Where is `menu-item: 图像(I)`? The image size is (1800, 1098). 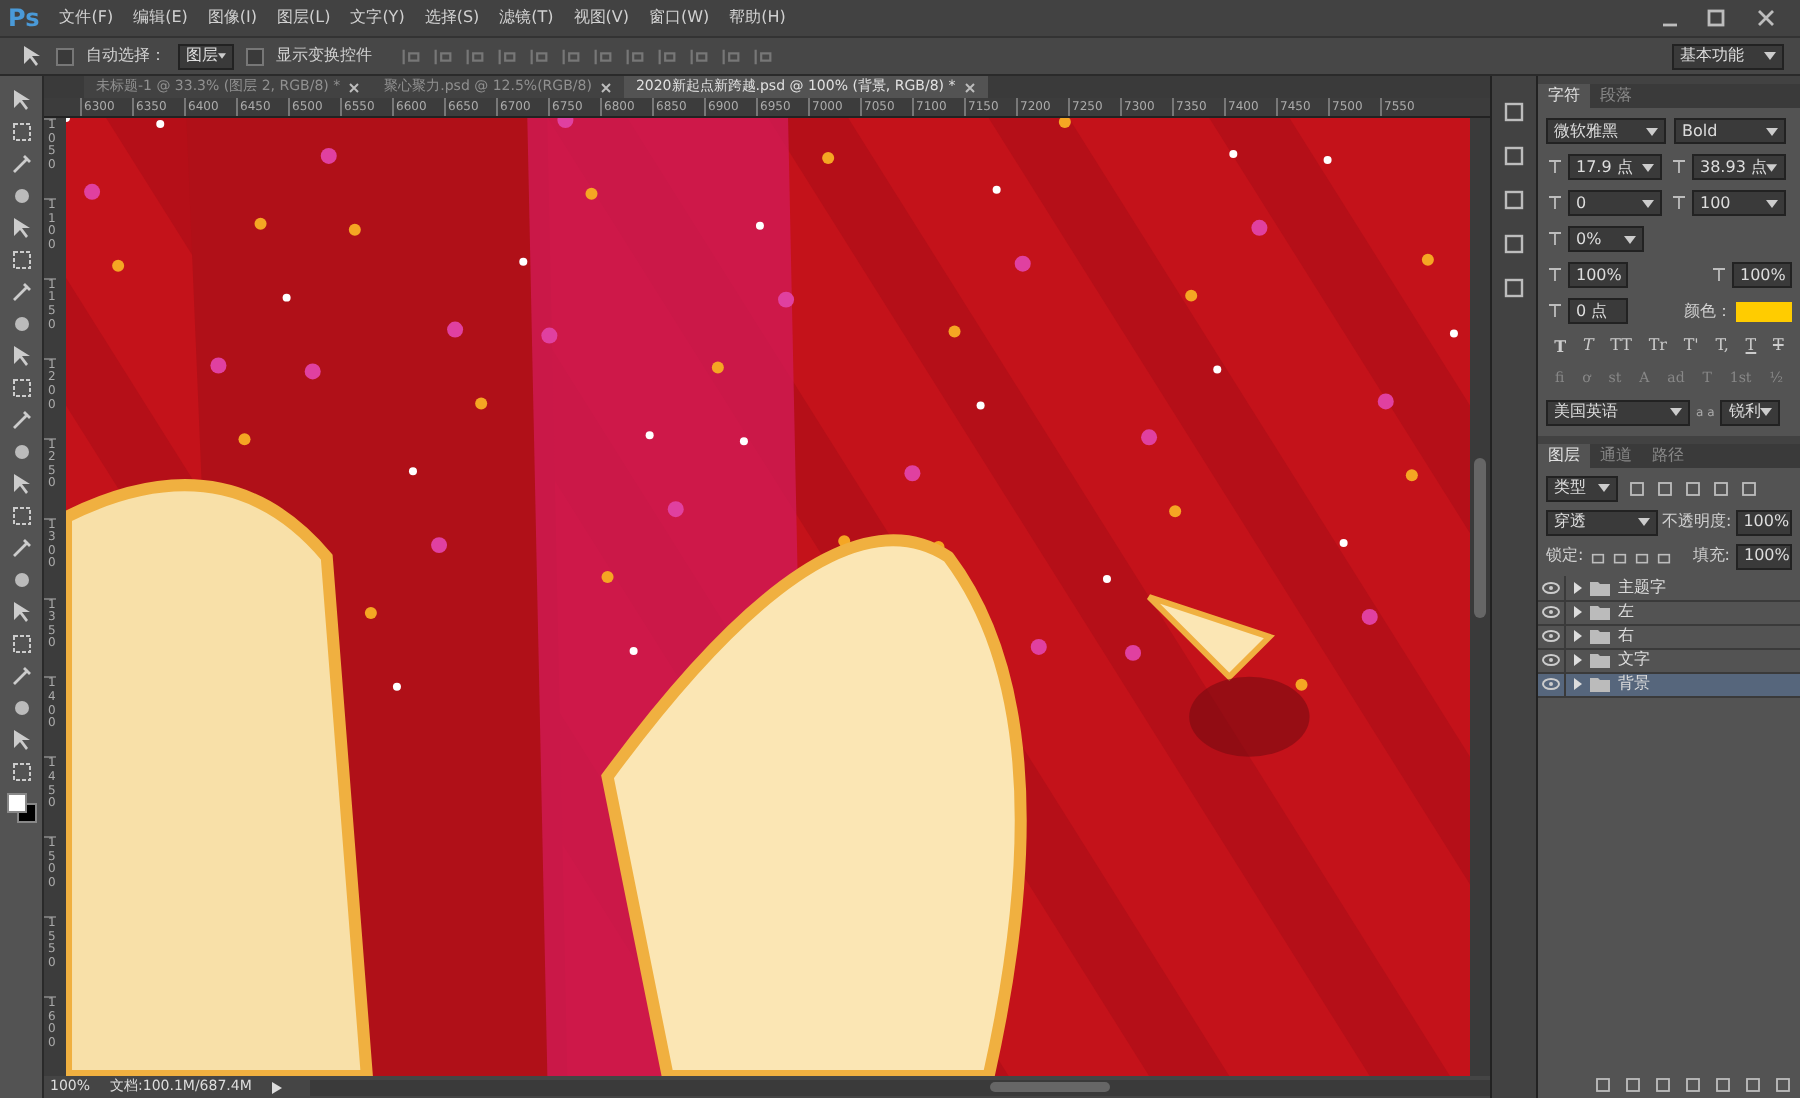 menu-item: 图像(I) is located at coordinates (232, 18).